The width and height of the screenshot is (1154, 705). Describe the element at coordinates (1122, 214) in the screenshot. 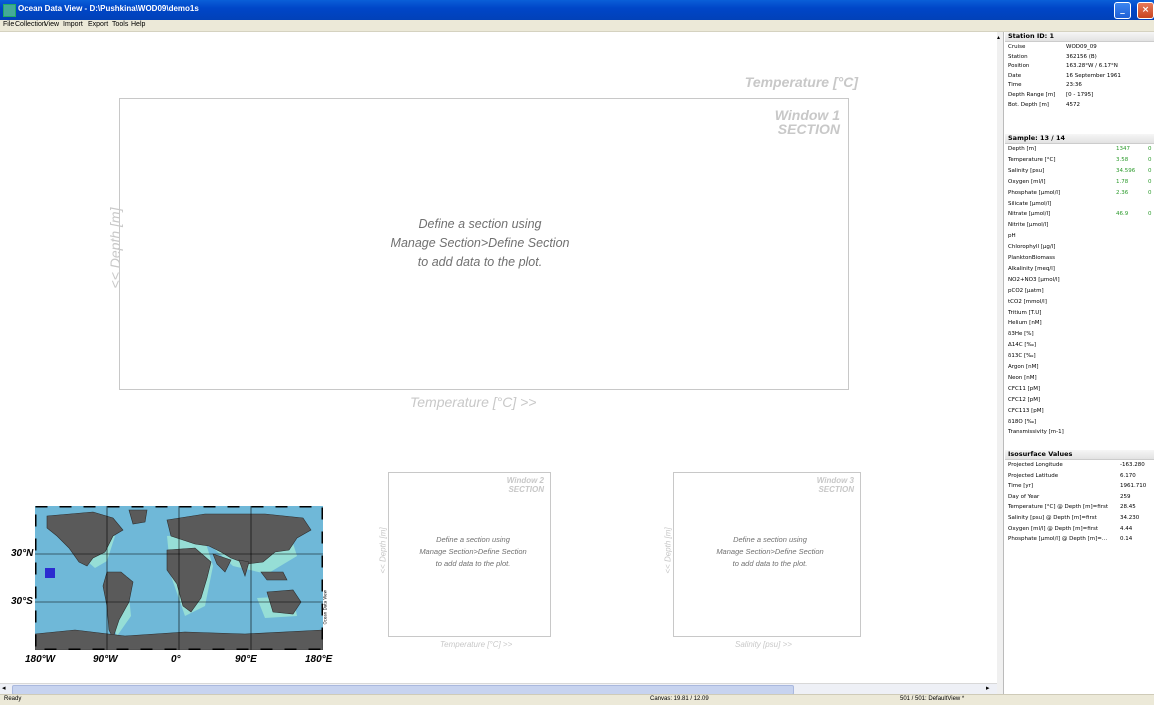

I see `sample-row-value: 46.9` at that location.